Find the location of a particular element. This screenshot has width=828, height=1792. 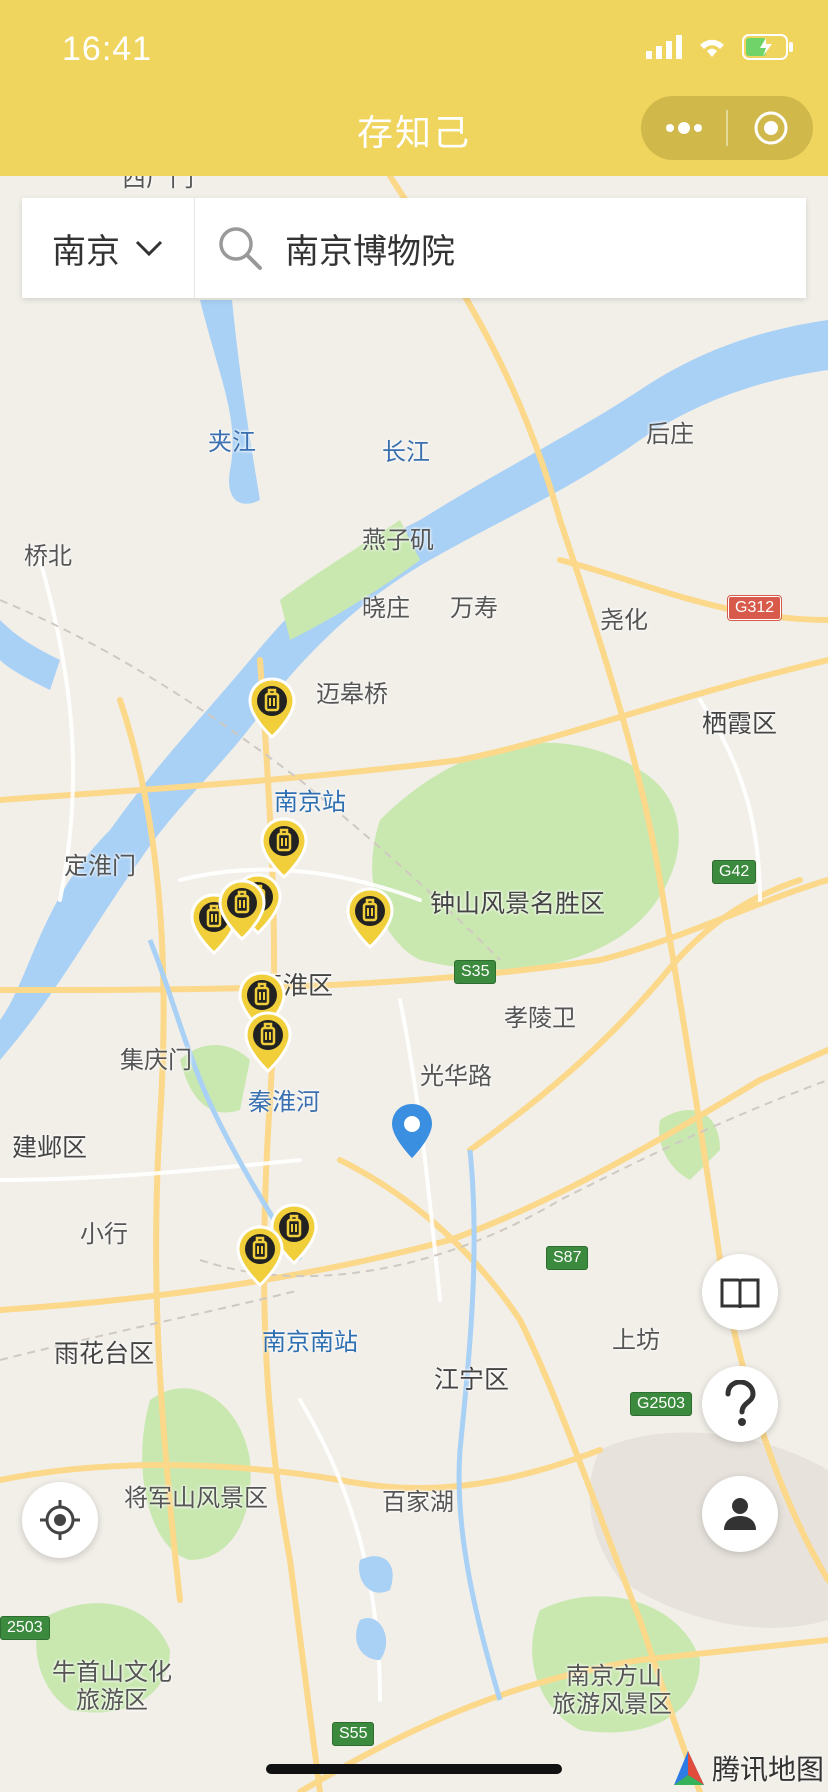

road-shield: 2503 is located at coordinates (25, 1628).